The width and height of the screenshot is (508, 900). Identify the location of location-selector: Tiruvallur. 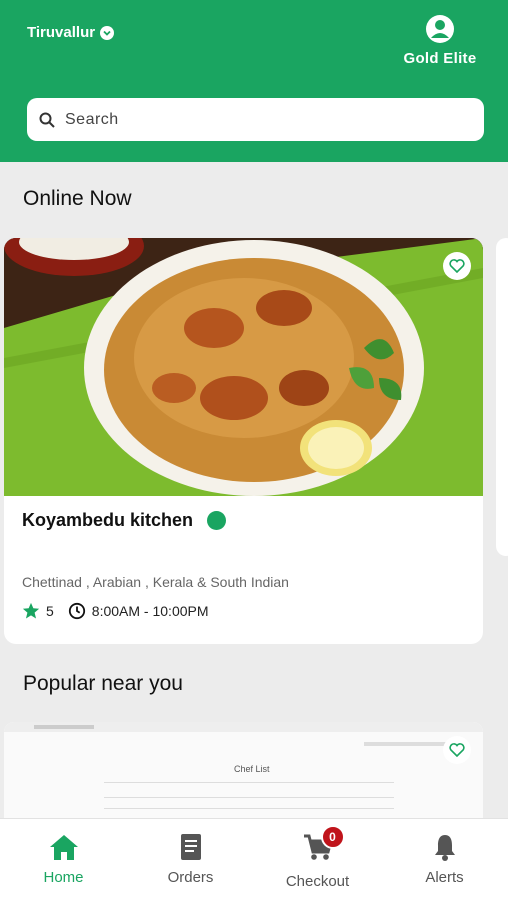
(71, 32).